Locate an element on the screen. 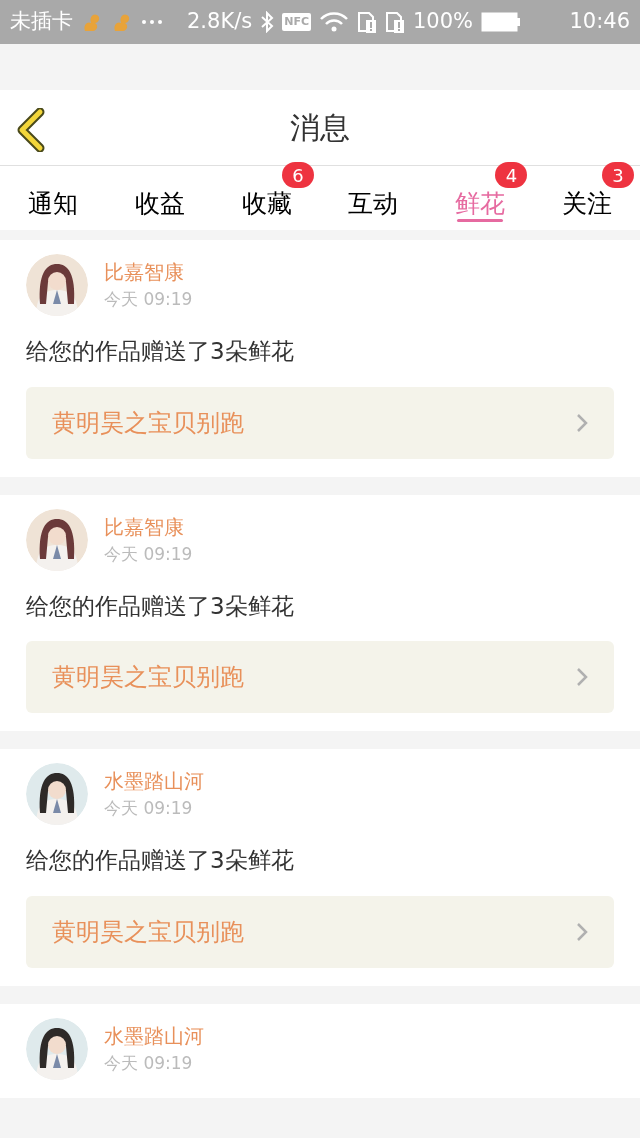 The width and height of the screenshot is (640, 1138). more-icon is located at coordinates (152, 22).